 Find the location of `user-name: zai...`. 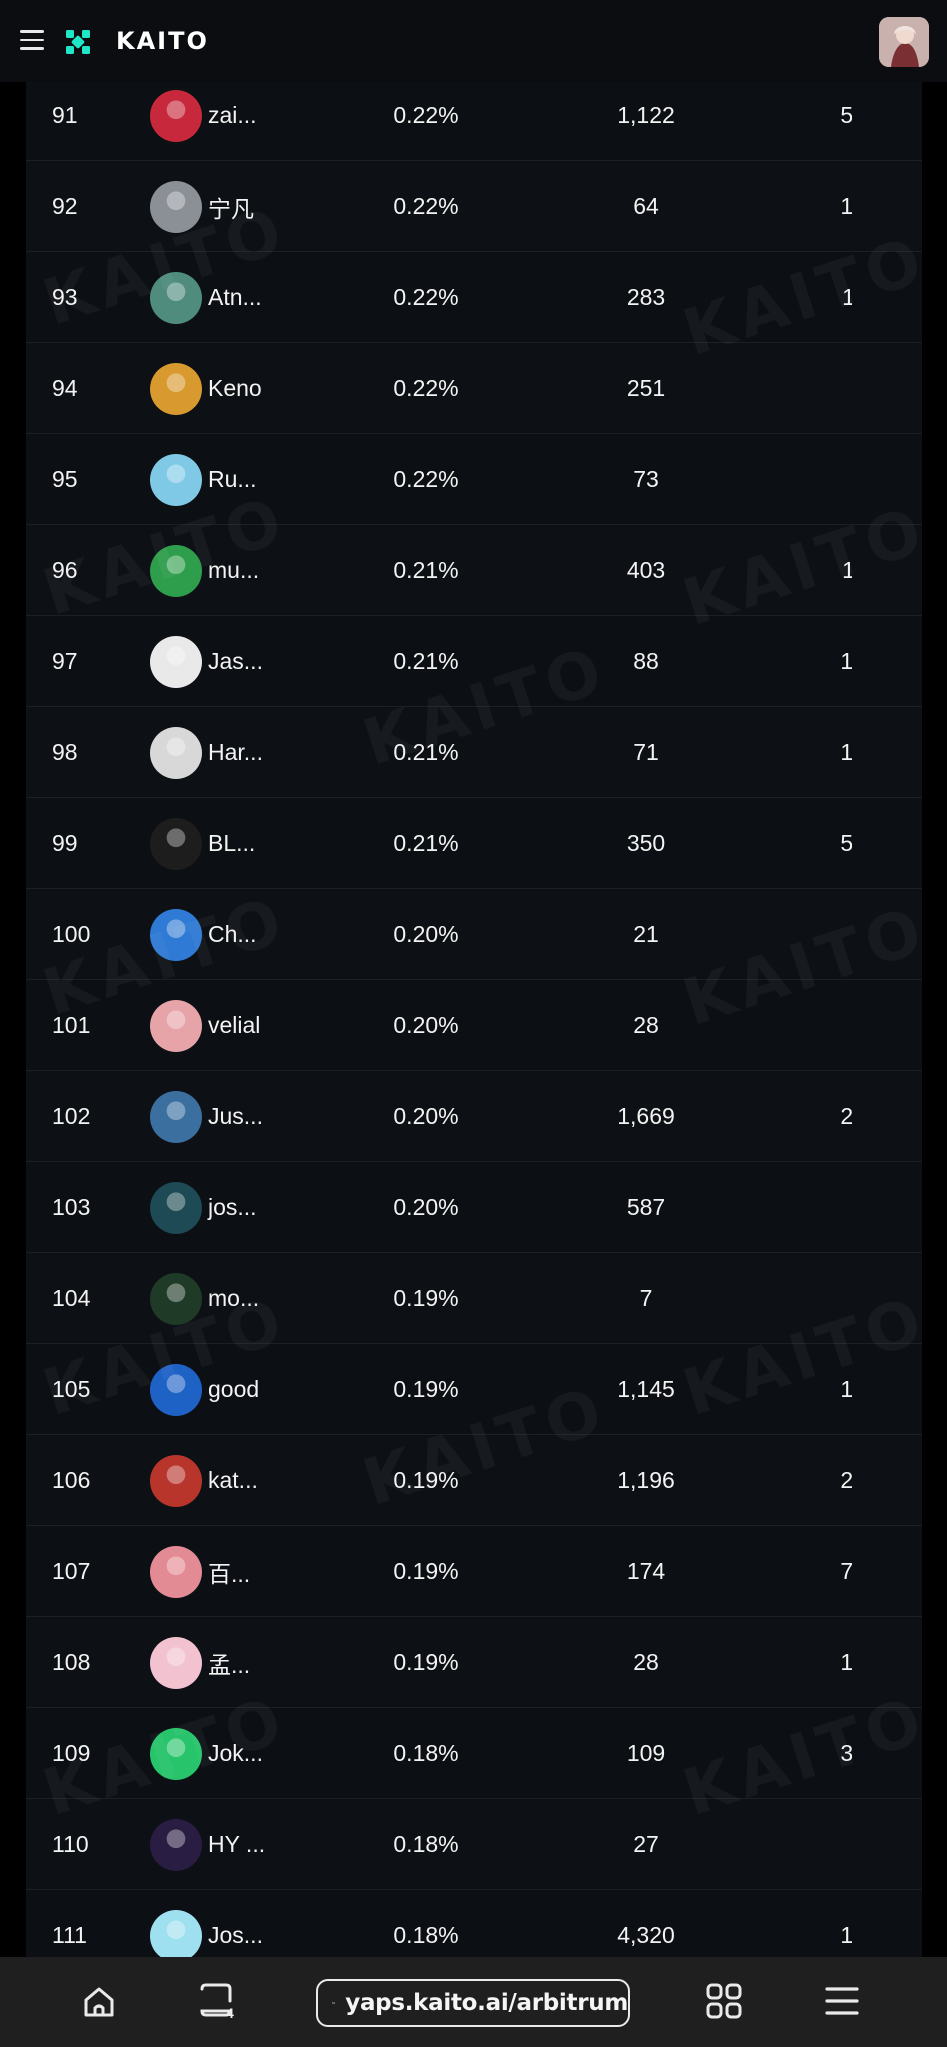

user-name: zai... is located at coordinates (232, 115).